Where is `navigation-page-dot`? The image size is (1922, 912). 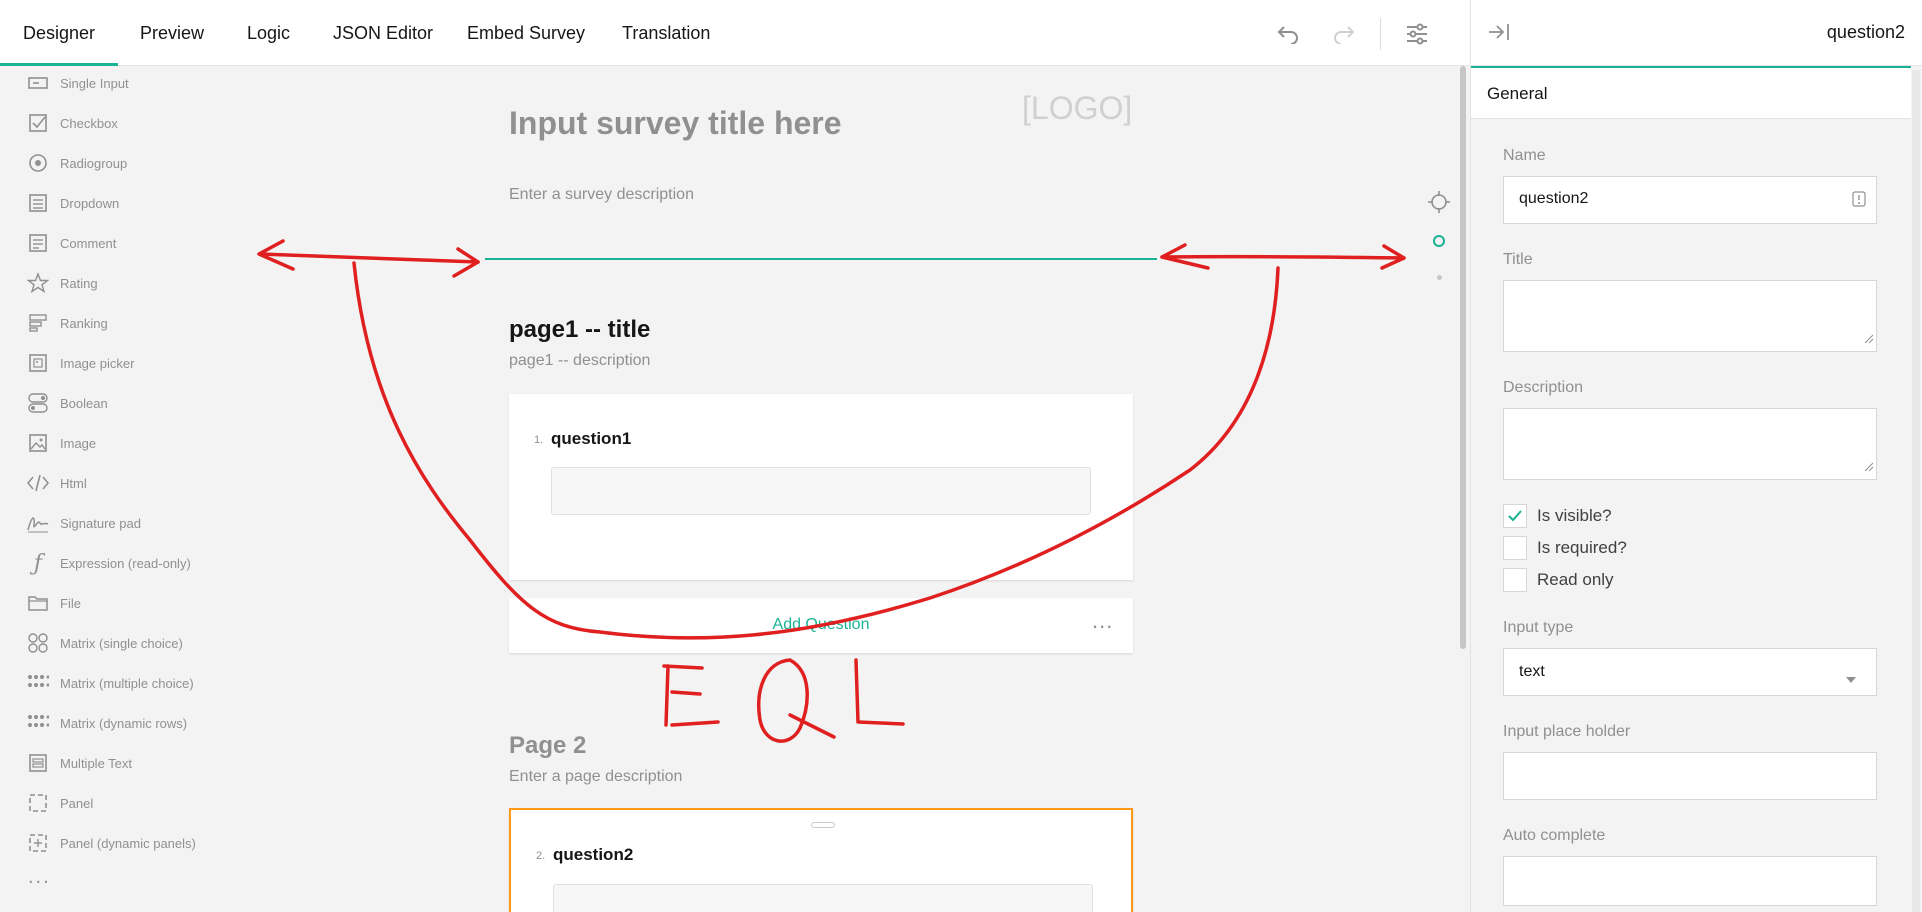
navigation-page-dot is located at coordinates (1439, 277).